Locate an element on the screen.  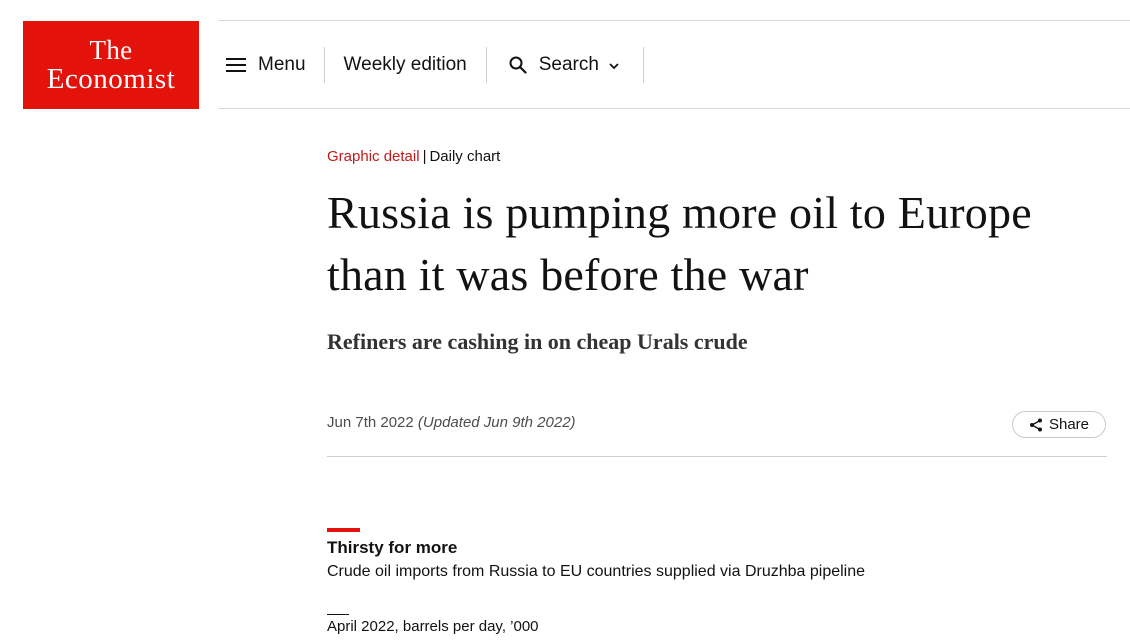
search-button: Search is located at coordinates (565, 65).